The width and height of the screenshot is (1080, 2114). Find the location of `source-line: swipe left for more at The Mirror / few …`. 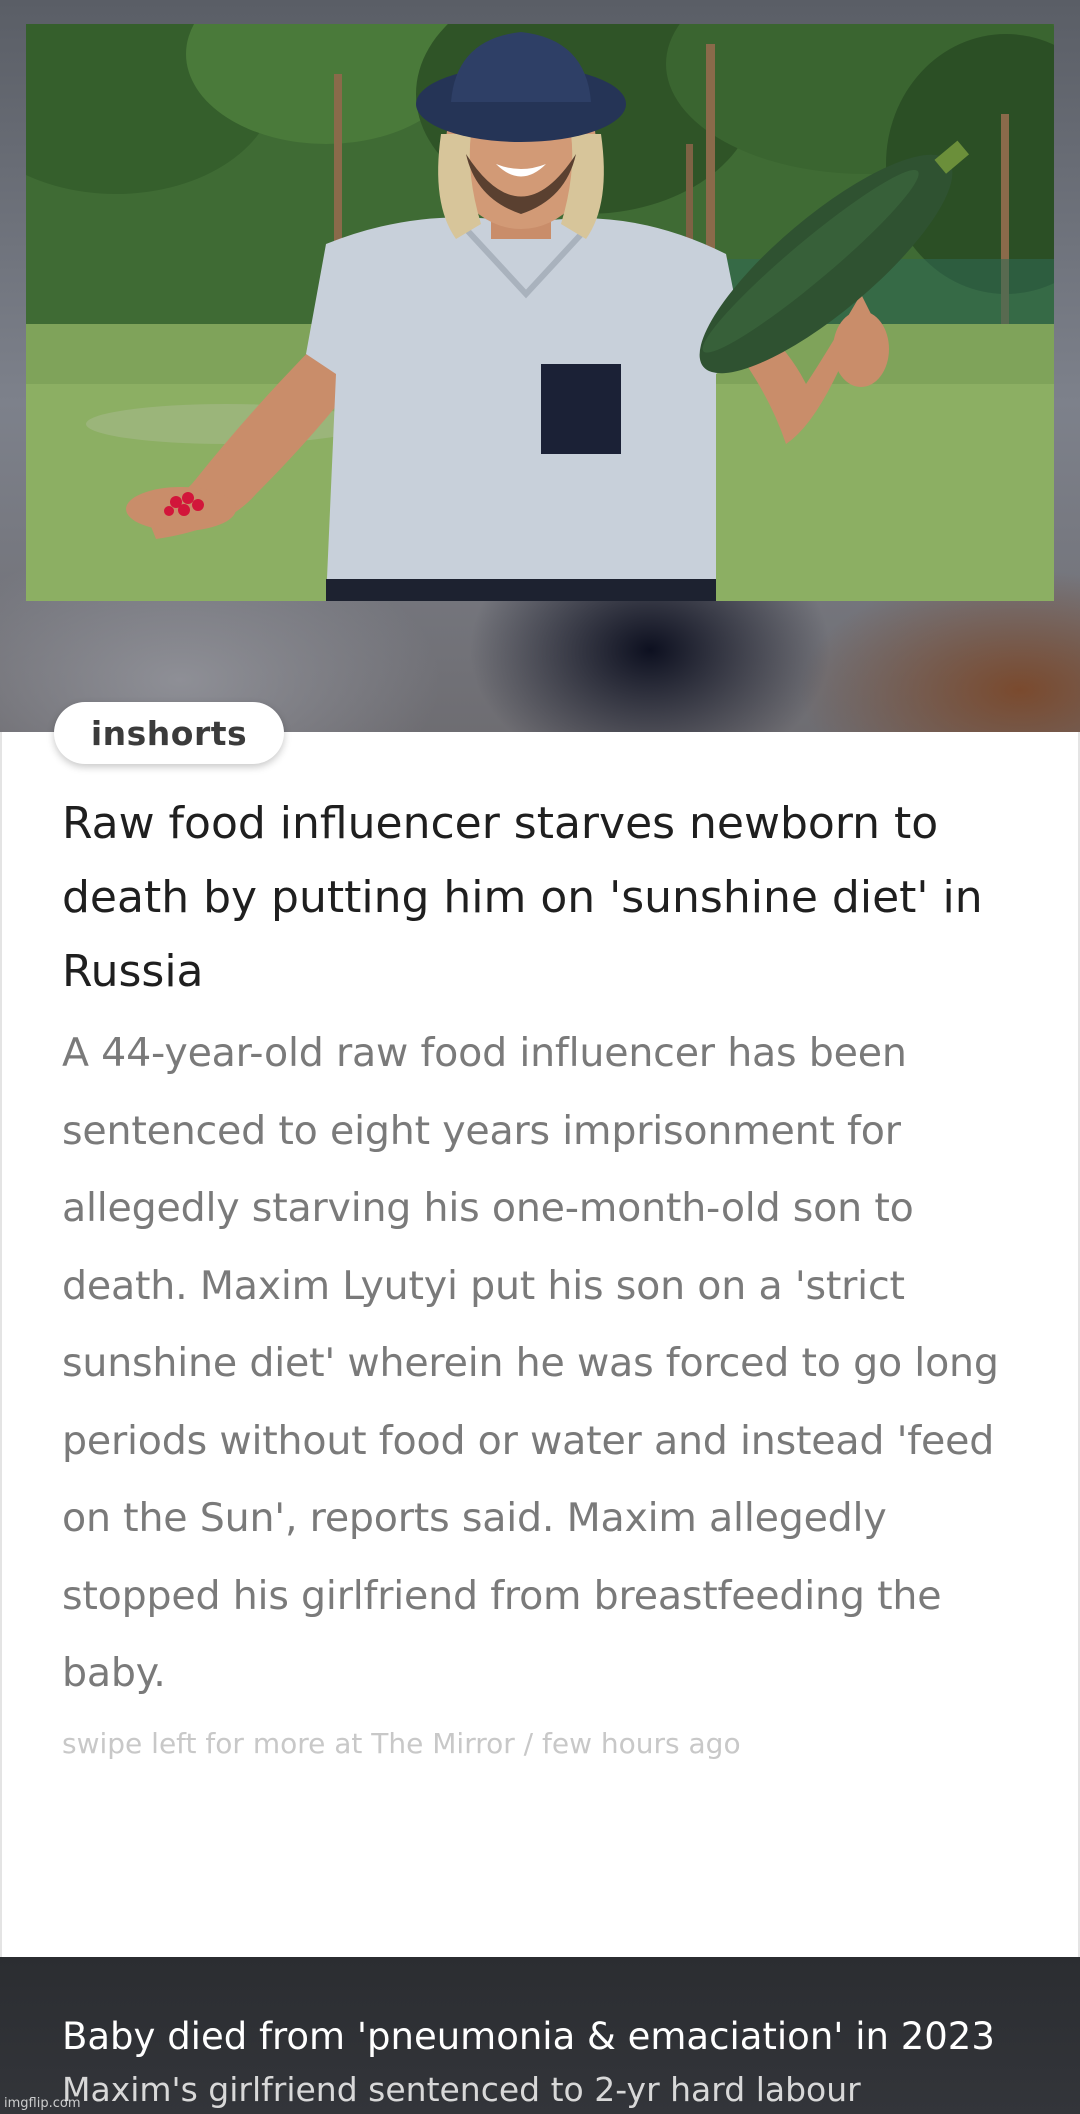

source-line: swipe left for more at The Mirror / few … is located at coordinates (401, 1743).